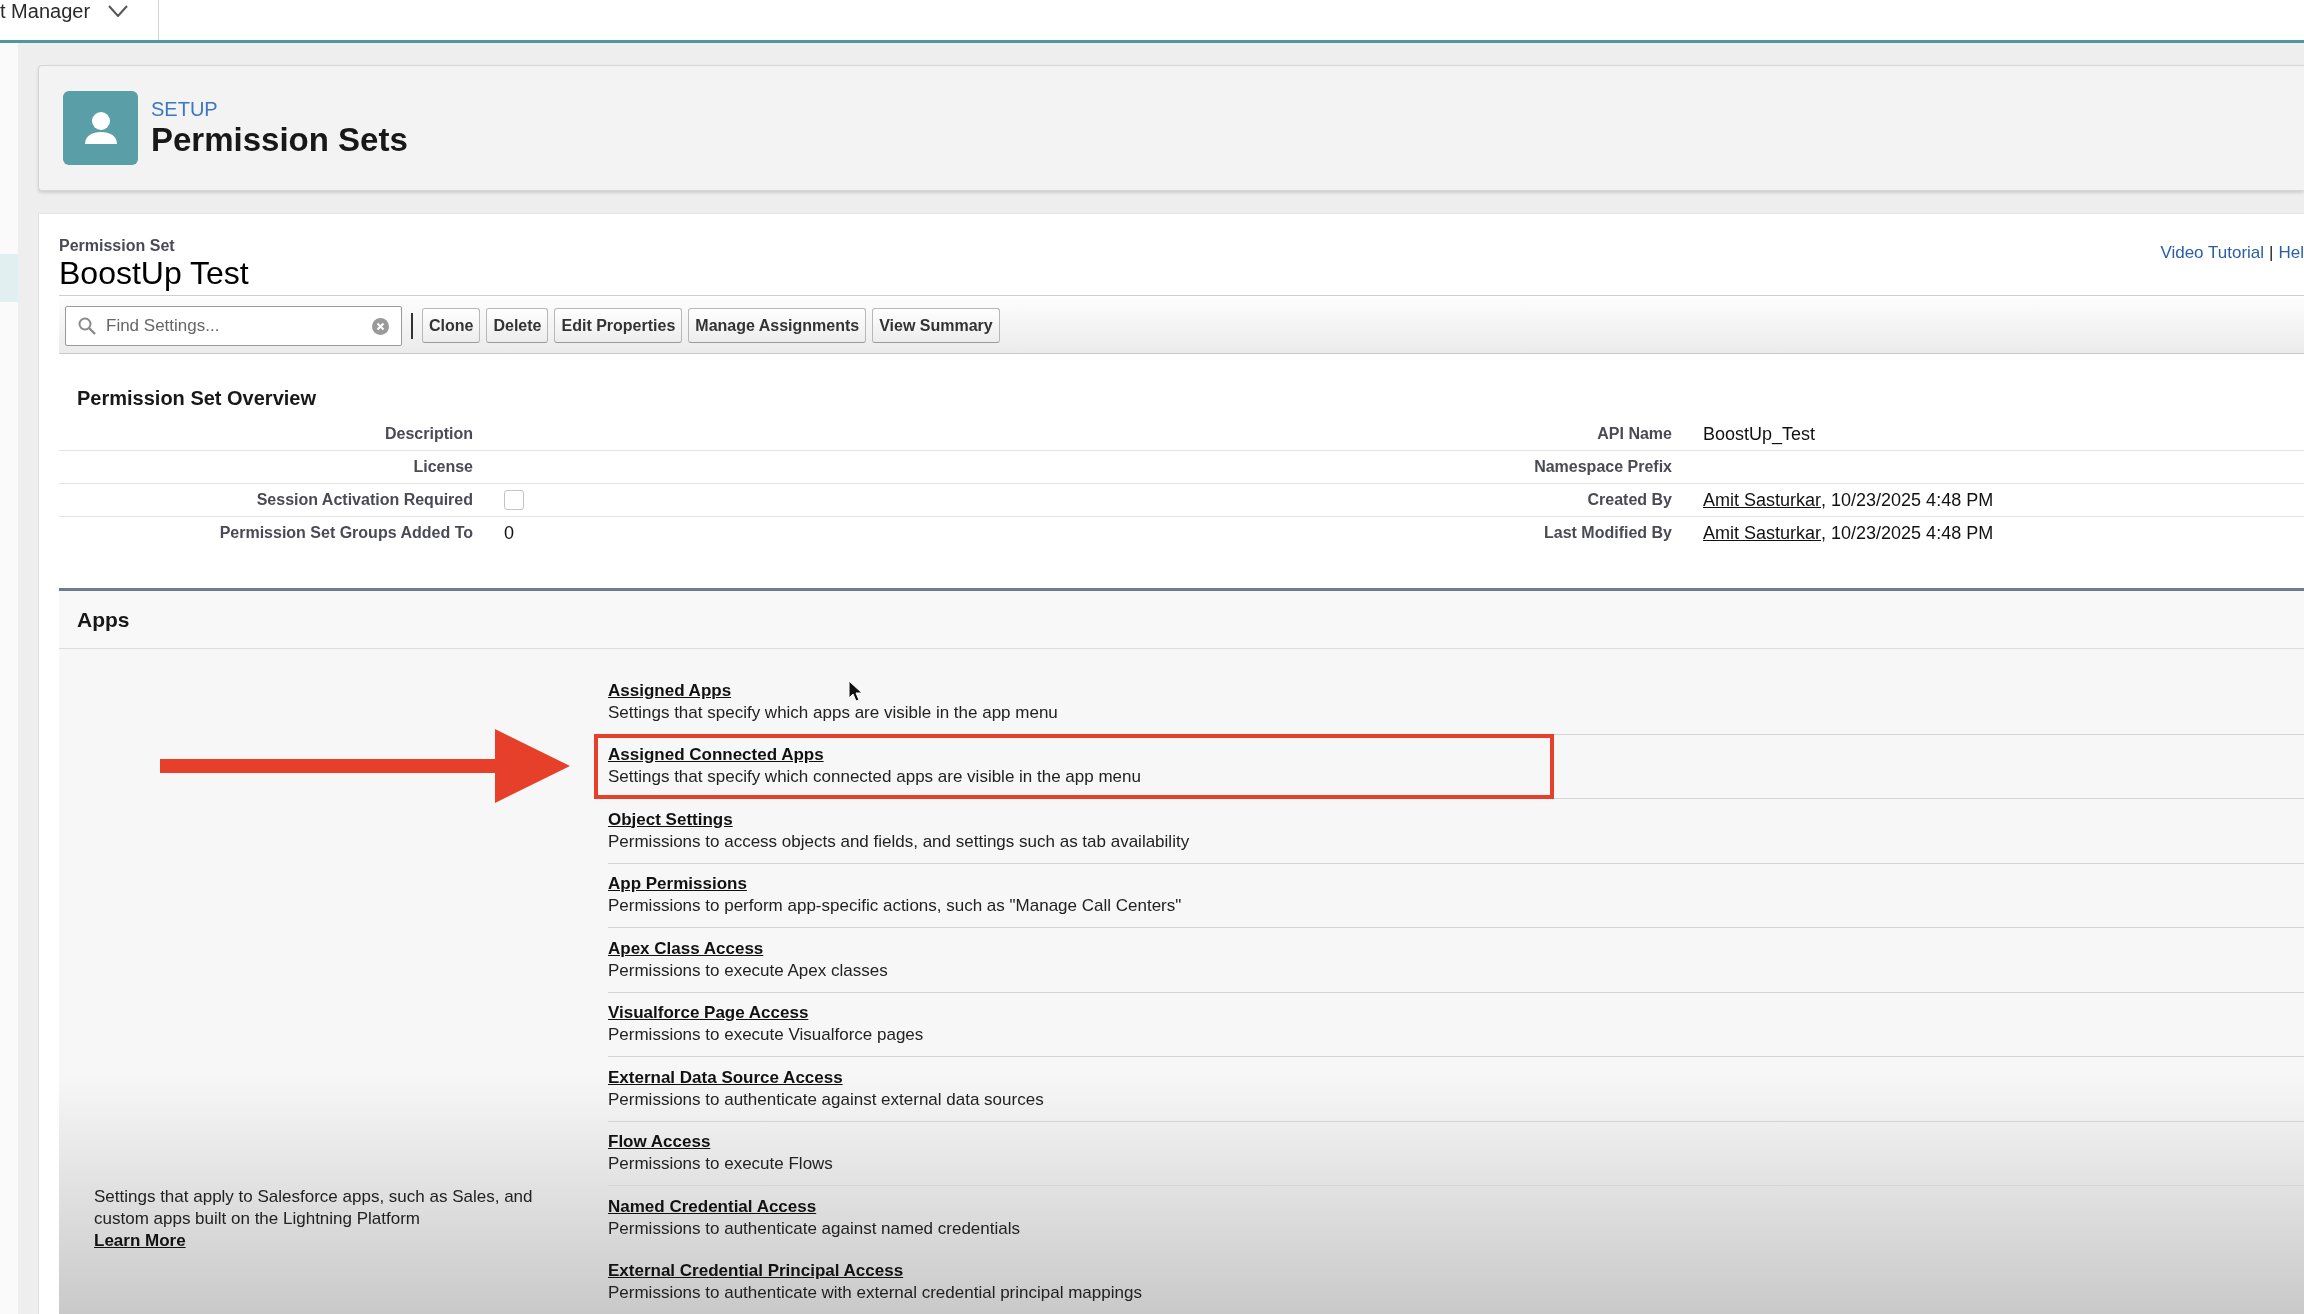 The width and height of the screenshot is (2304, 1314). I want to click on chevron-down-icon, so click(118, 11).